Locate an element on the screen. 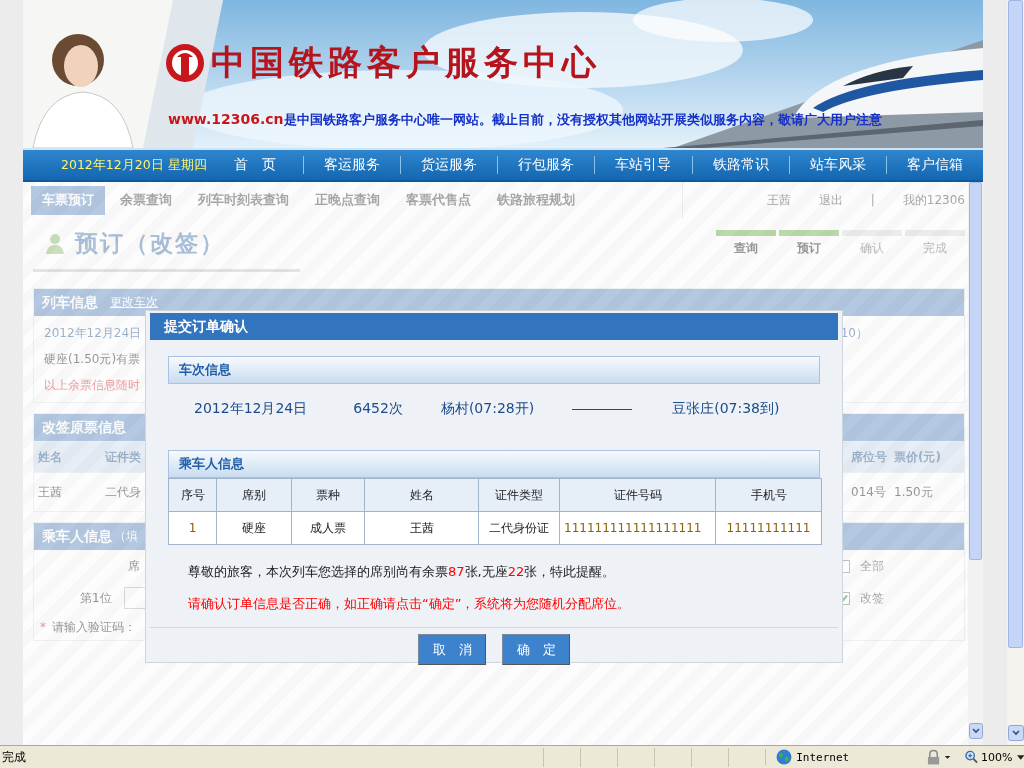  table-header: 证件类 is located at coordinates (123, 457).